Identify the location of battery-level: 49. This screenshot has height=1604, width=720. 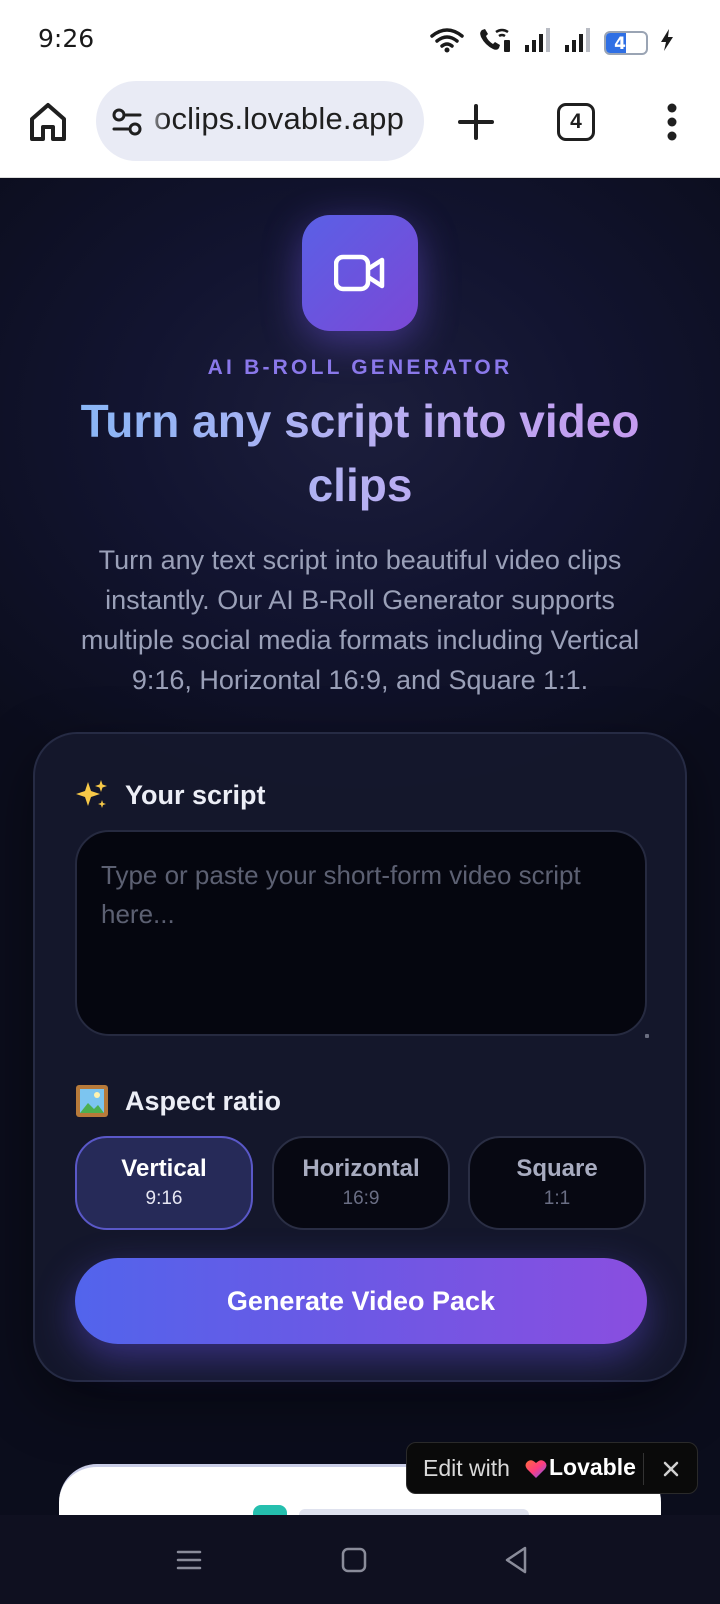
(626, 43).